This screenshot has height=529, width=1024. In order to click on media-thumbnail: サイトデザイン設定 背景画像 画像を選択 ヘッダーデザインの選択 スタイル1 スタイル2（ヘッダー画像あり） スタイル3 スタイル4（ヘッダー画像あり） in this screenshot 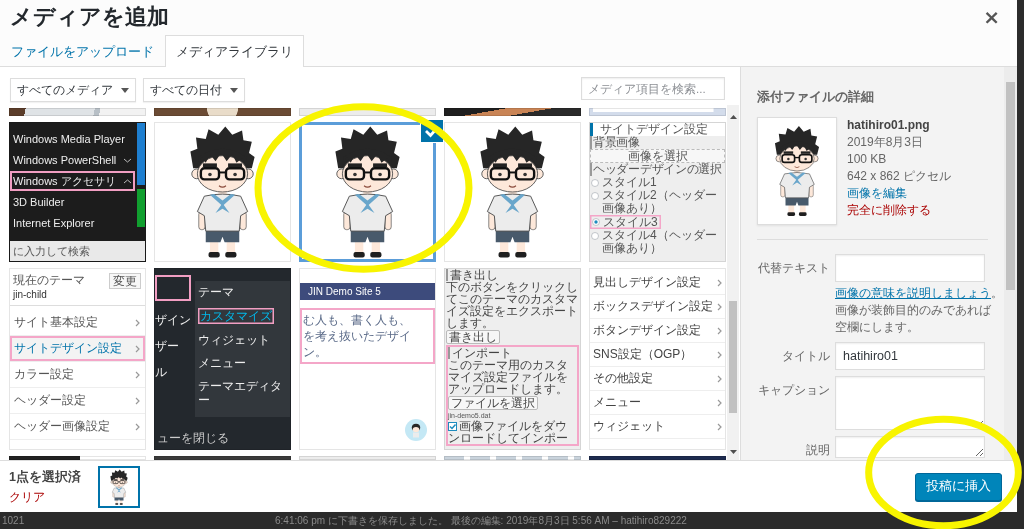, I will do `click(657, 192)`.